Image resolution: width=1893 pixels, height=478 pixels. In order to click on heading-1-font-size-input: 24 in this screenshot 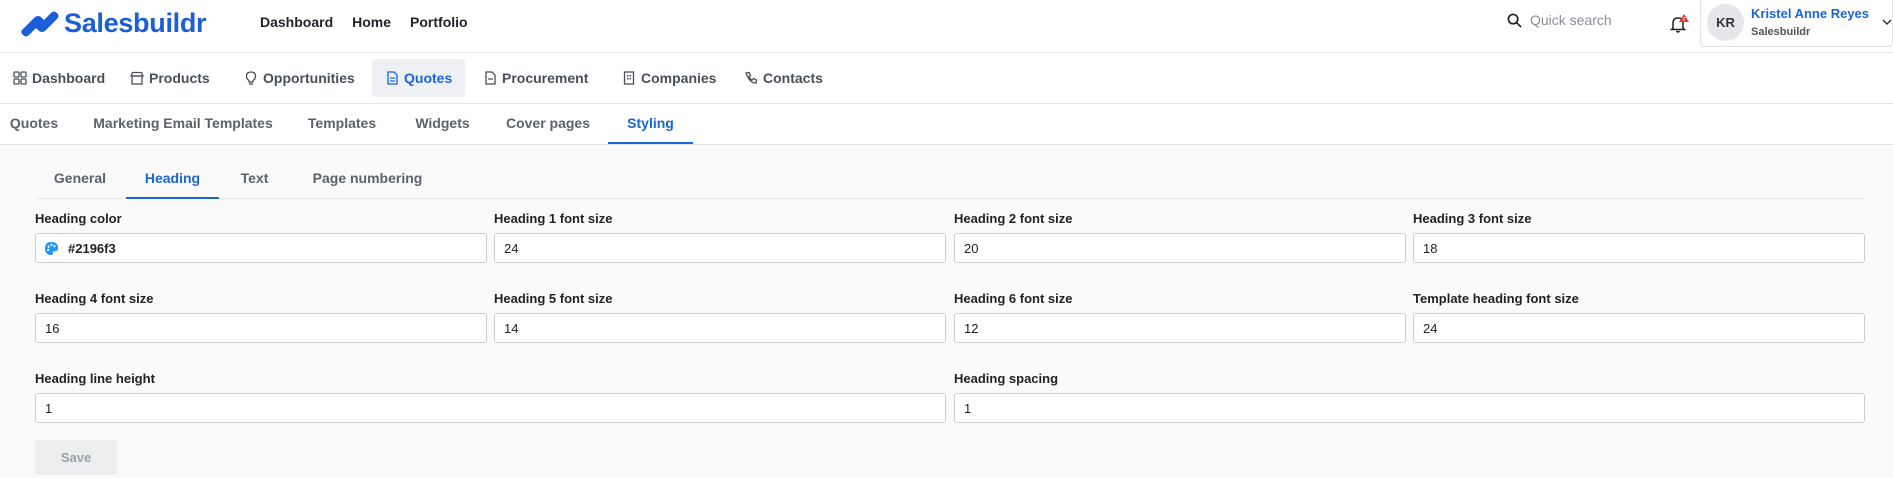, I will do `click(720, 248)`.